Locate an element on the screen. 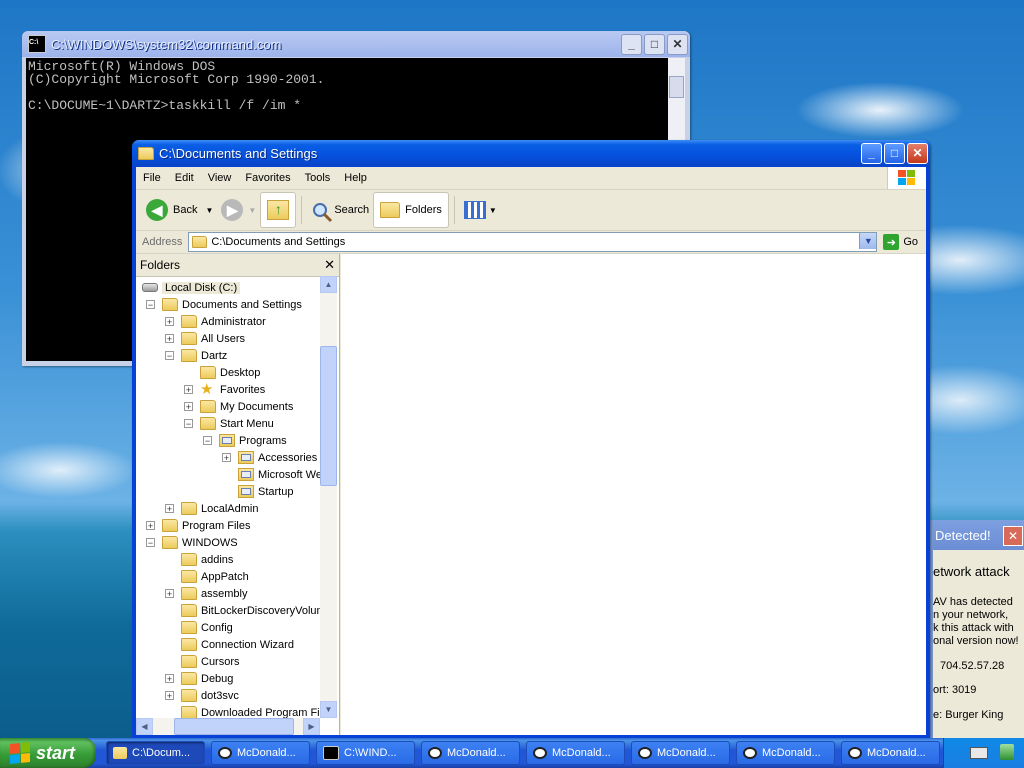  address-dropdown-icon: ▼ is located at coordinates (868, 241).